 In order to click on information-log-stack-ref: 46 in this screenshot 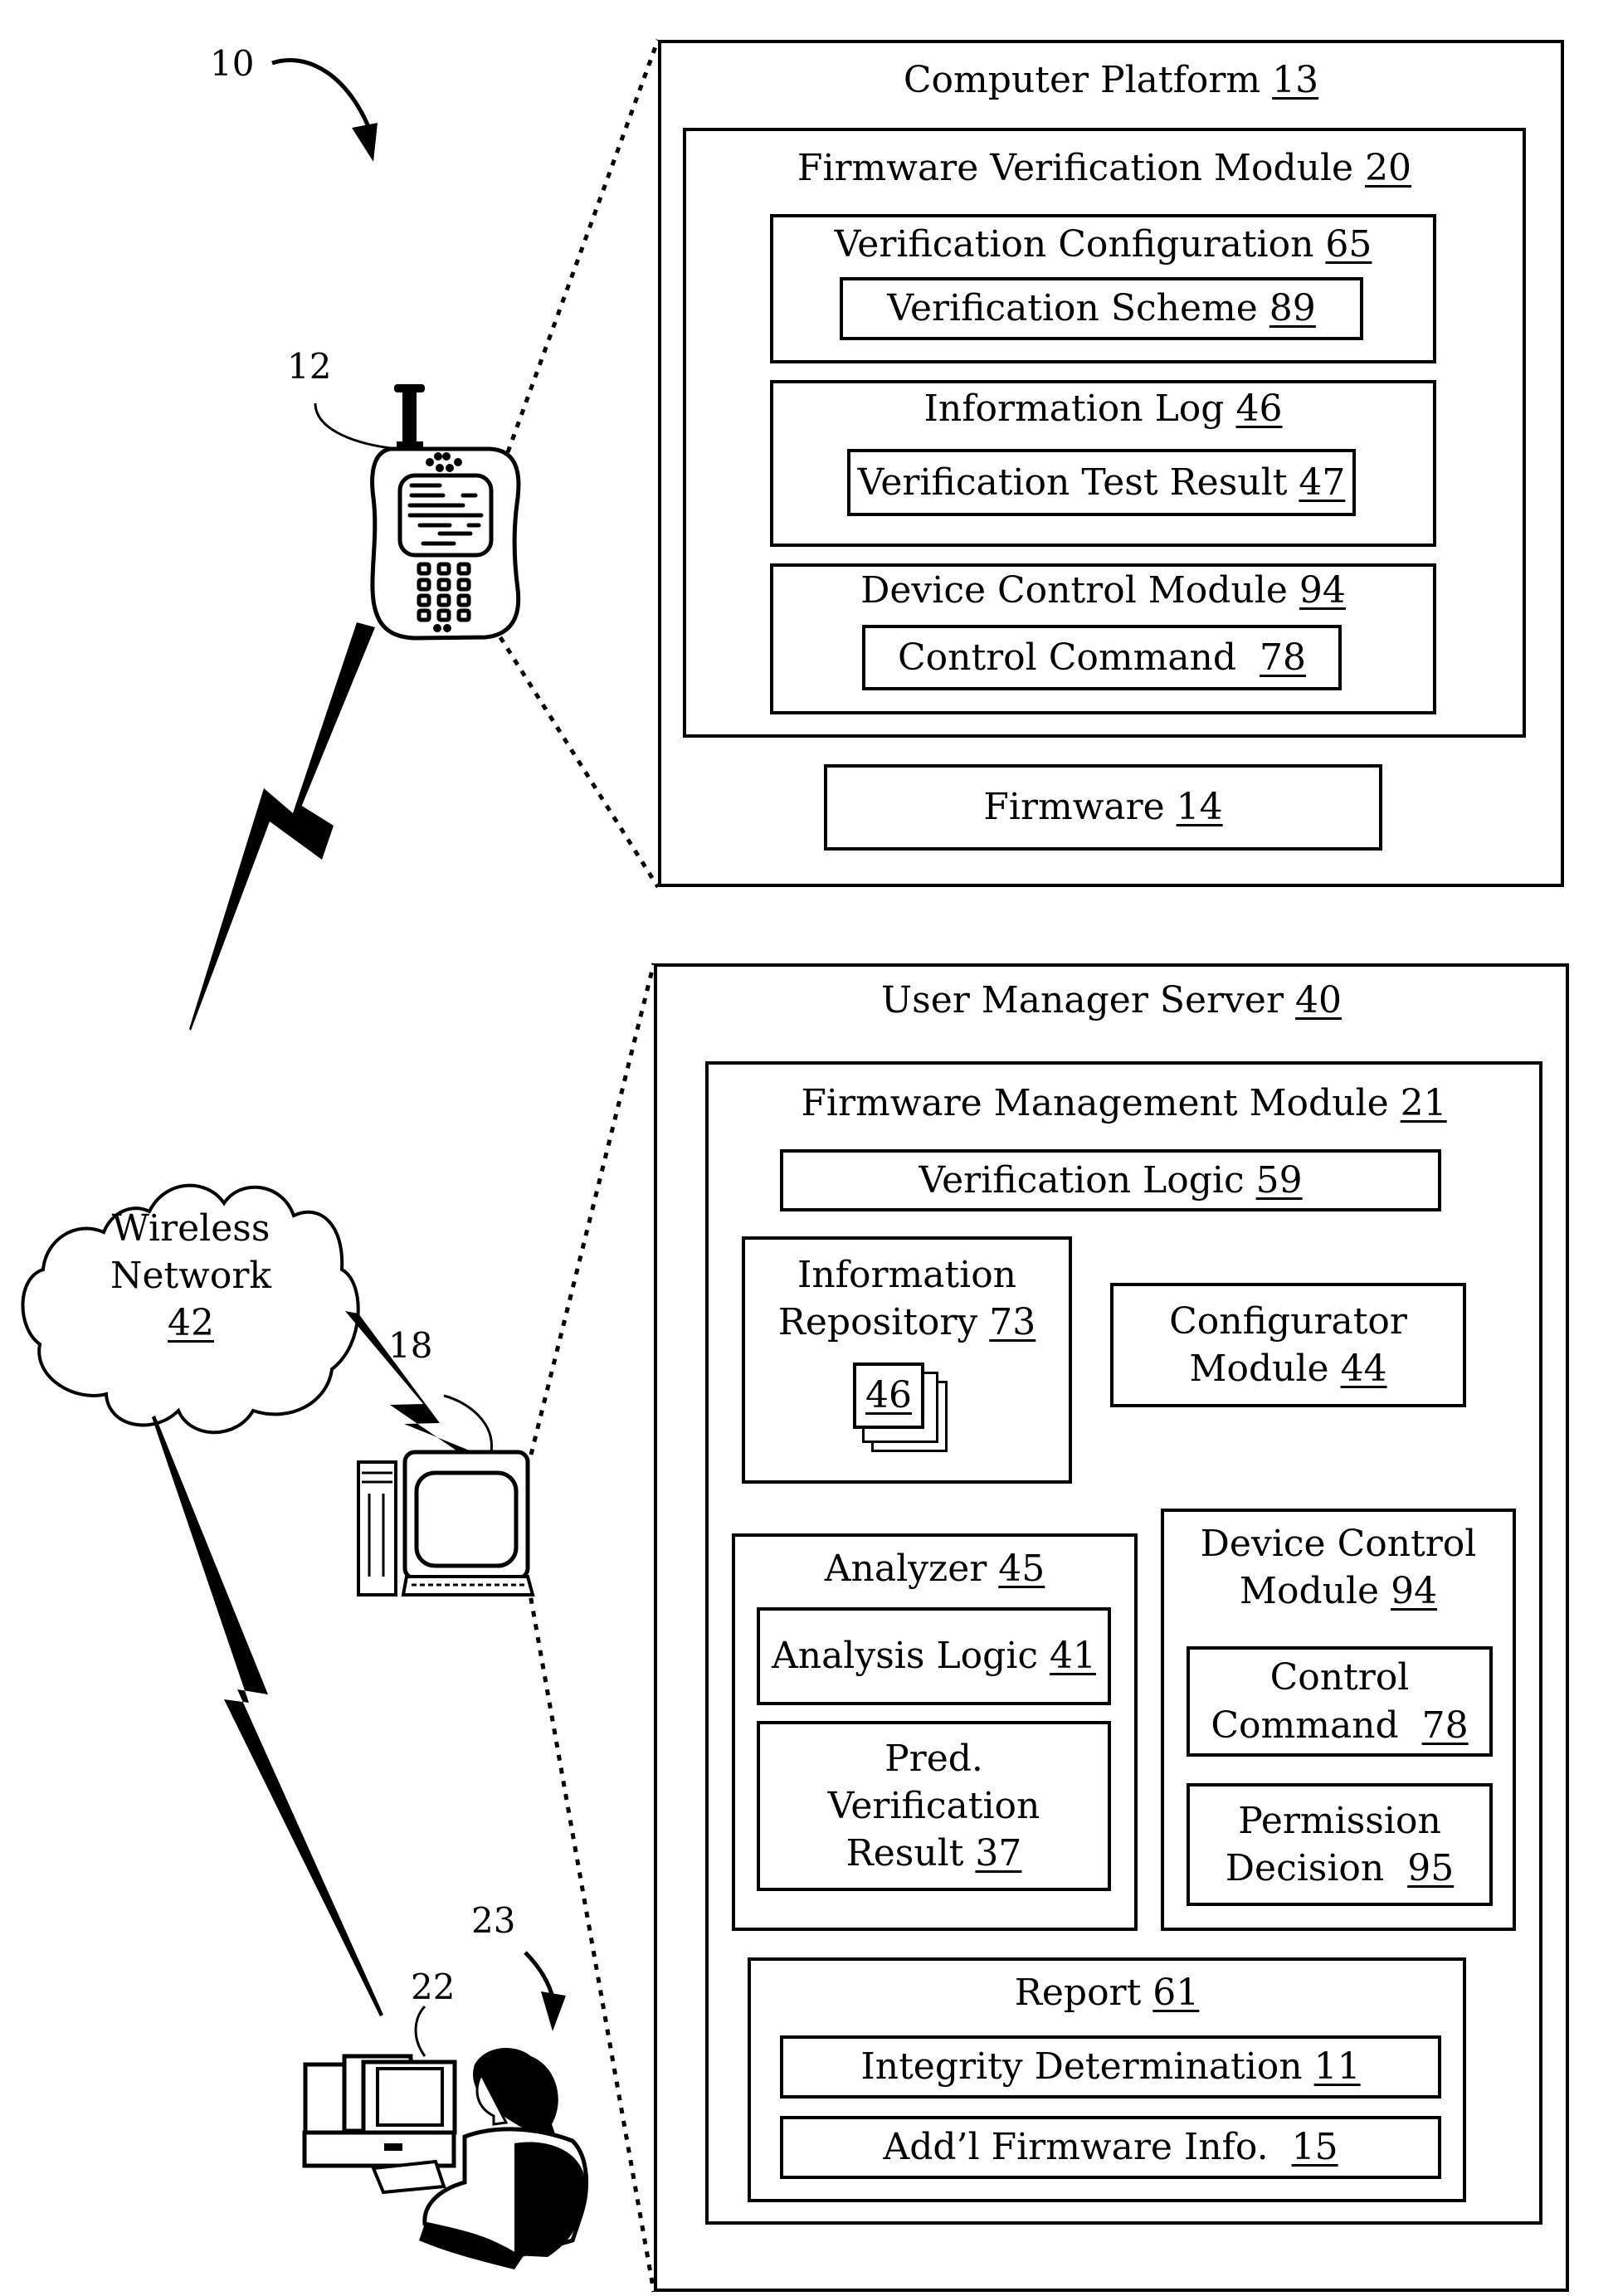, I will do `click(888, 1395)`.